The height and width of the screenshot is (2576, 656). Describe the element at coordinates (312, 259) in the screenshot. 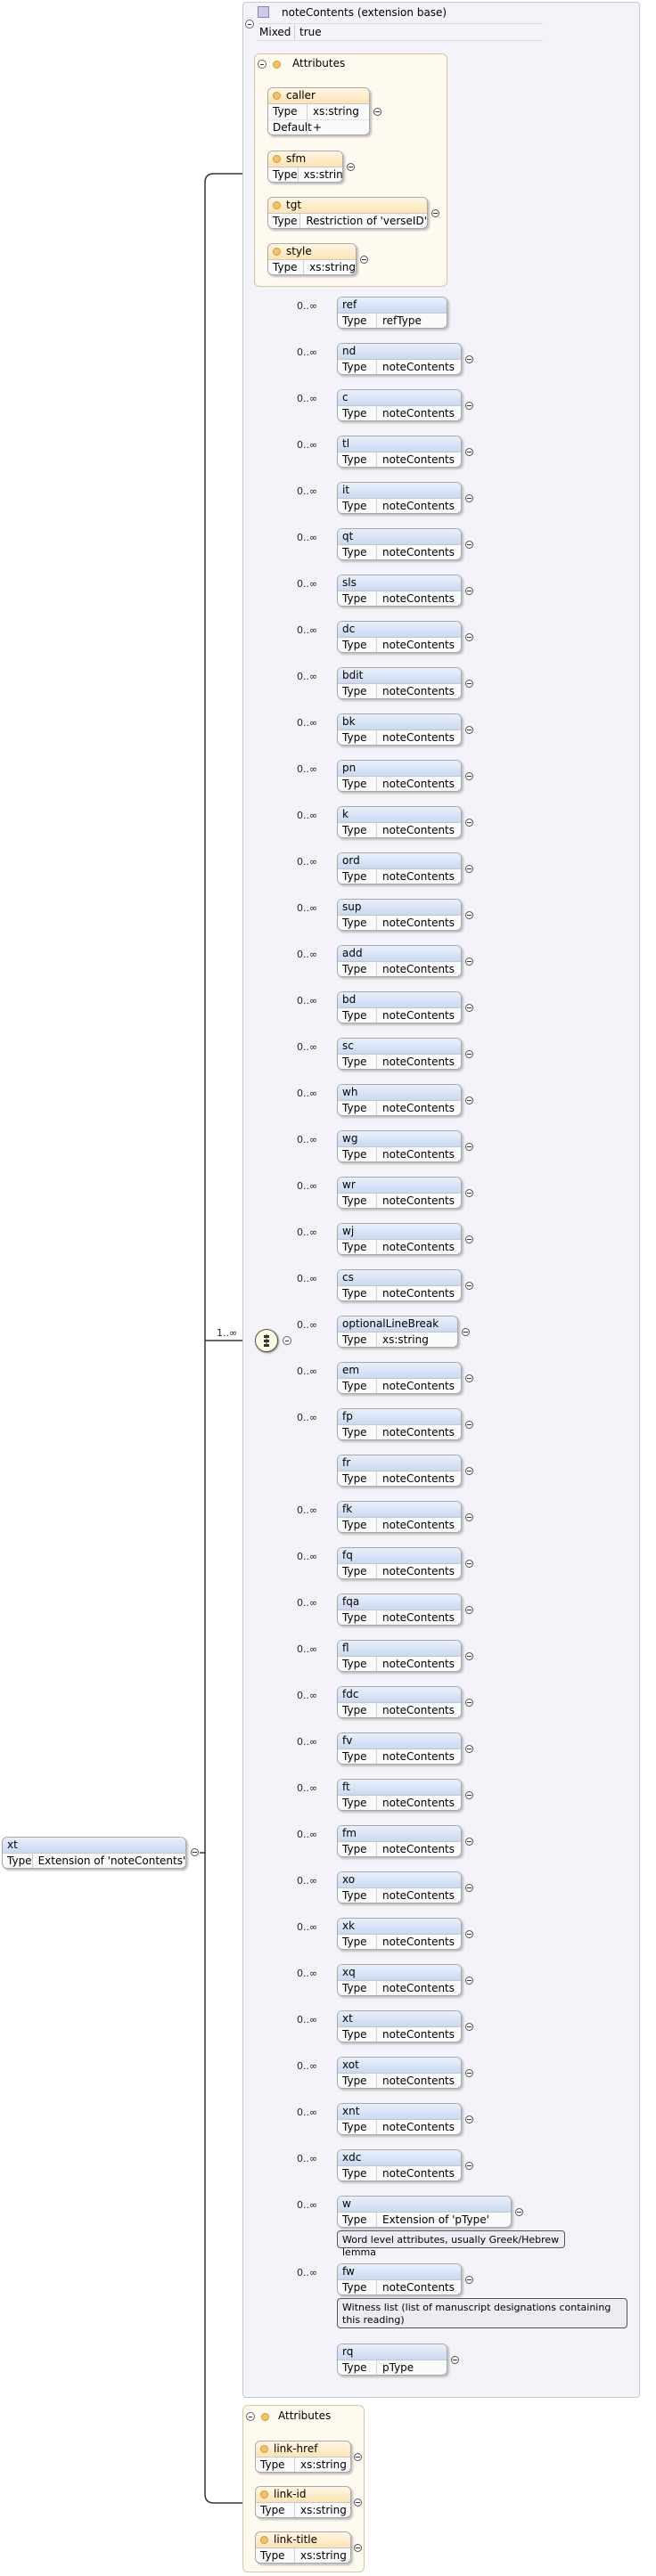

I see `attribute-style: style Type xs:string` at that location.